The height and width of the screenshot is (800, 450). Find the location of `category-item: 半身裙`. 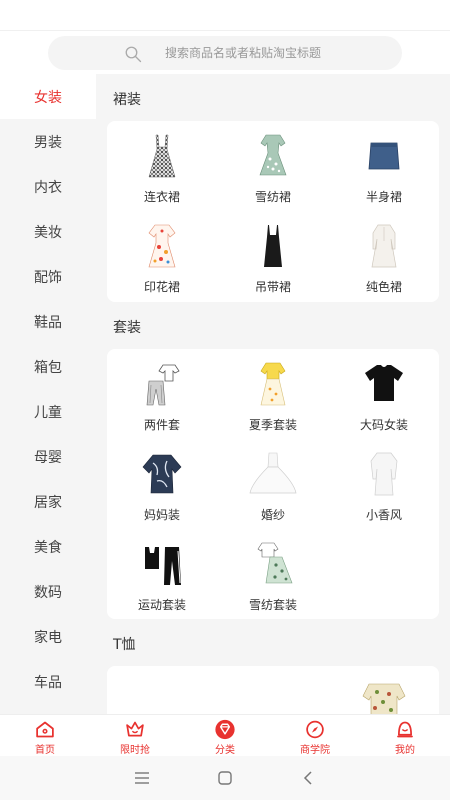

category-item: 半身裙 is located at coordinates (384, 168).